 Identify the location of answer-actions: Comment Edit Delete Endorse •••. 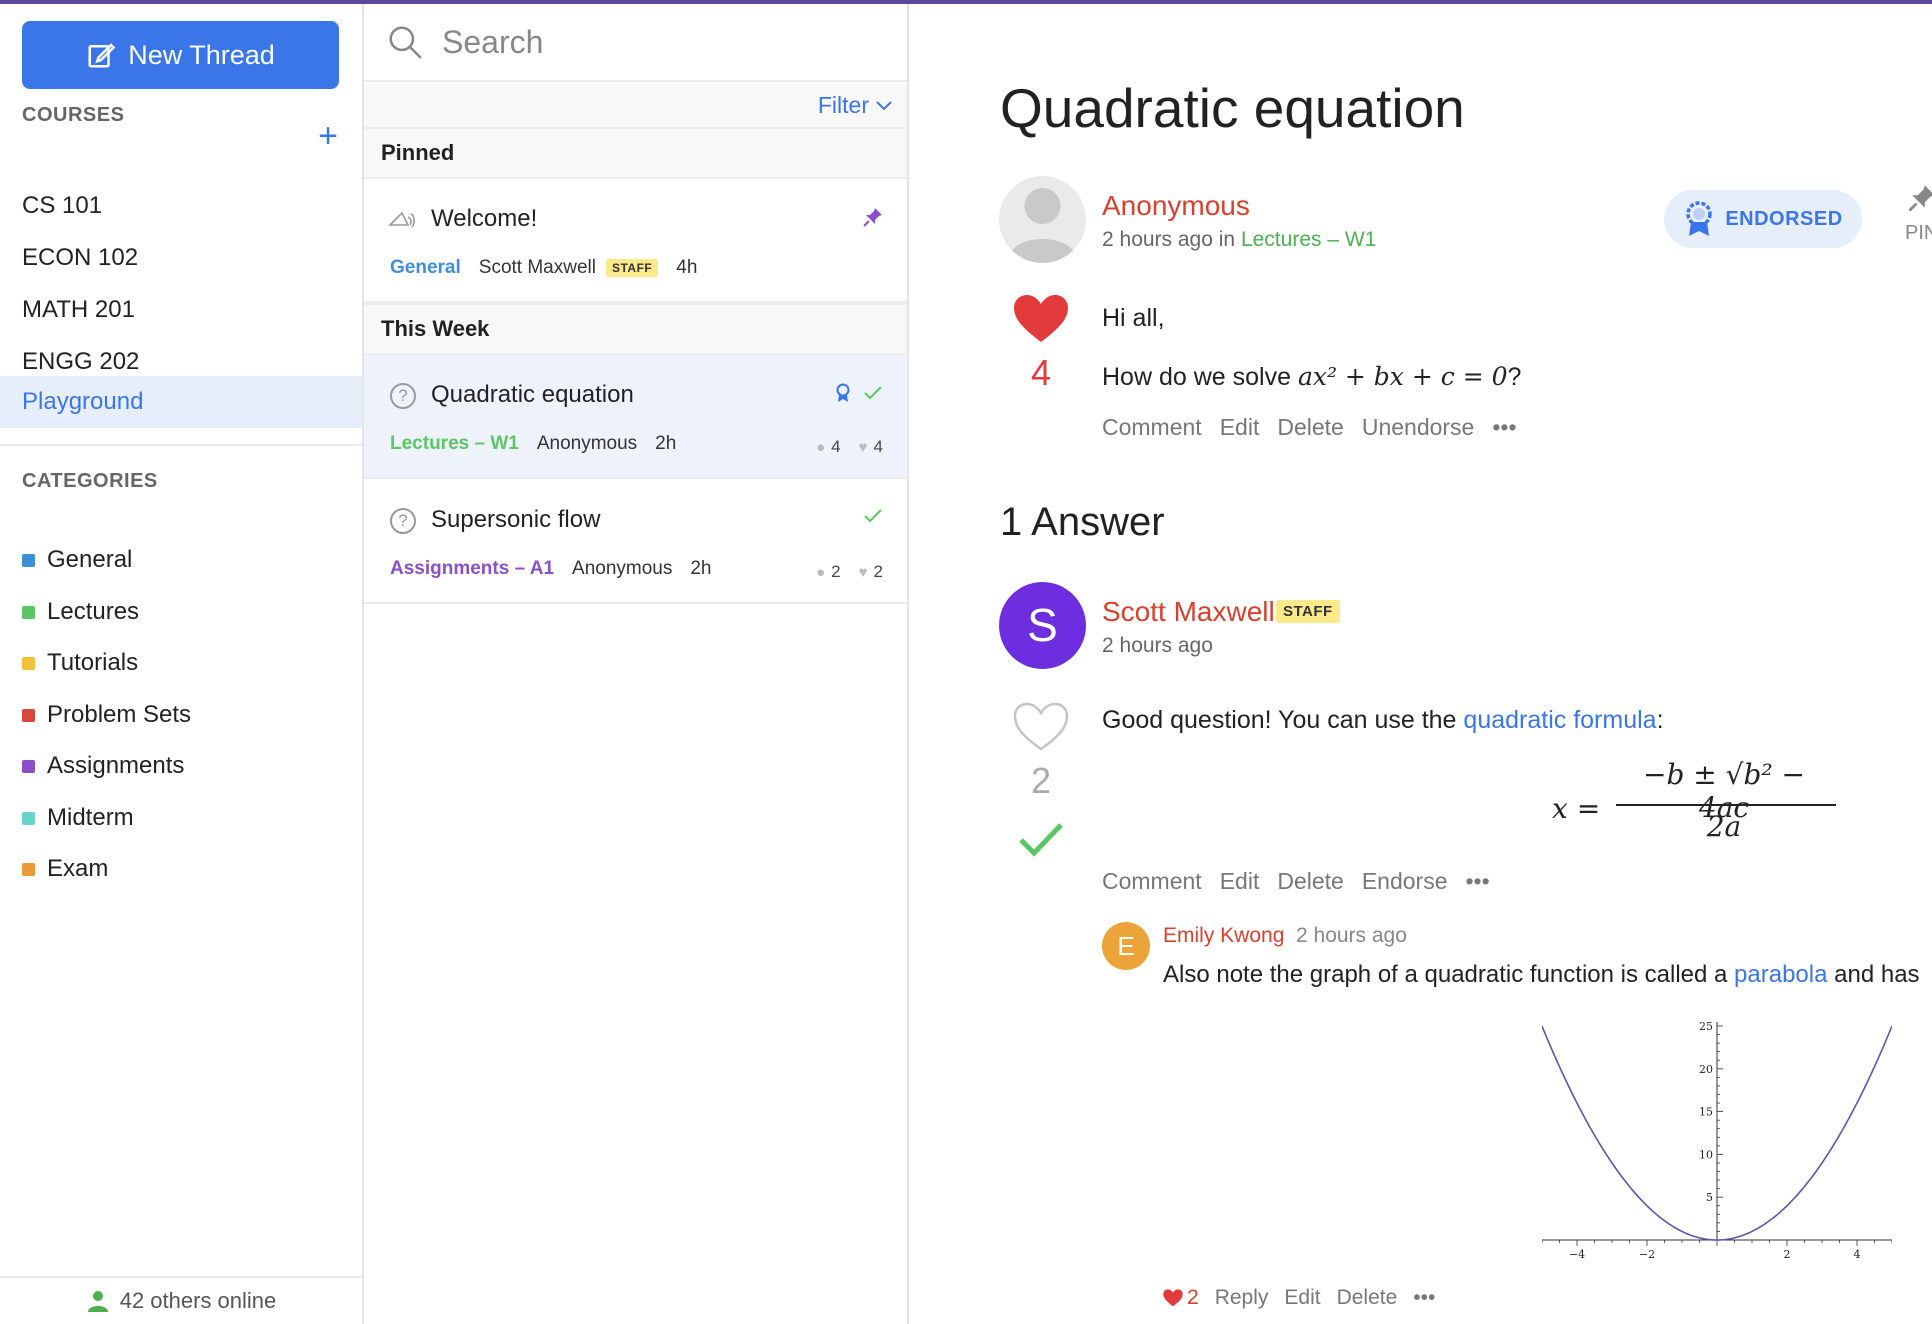
(1296, 881).